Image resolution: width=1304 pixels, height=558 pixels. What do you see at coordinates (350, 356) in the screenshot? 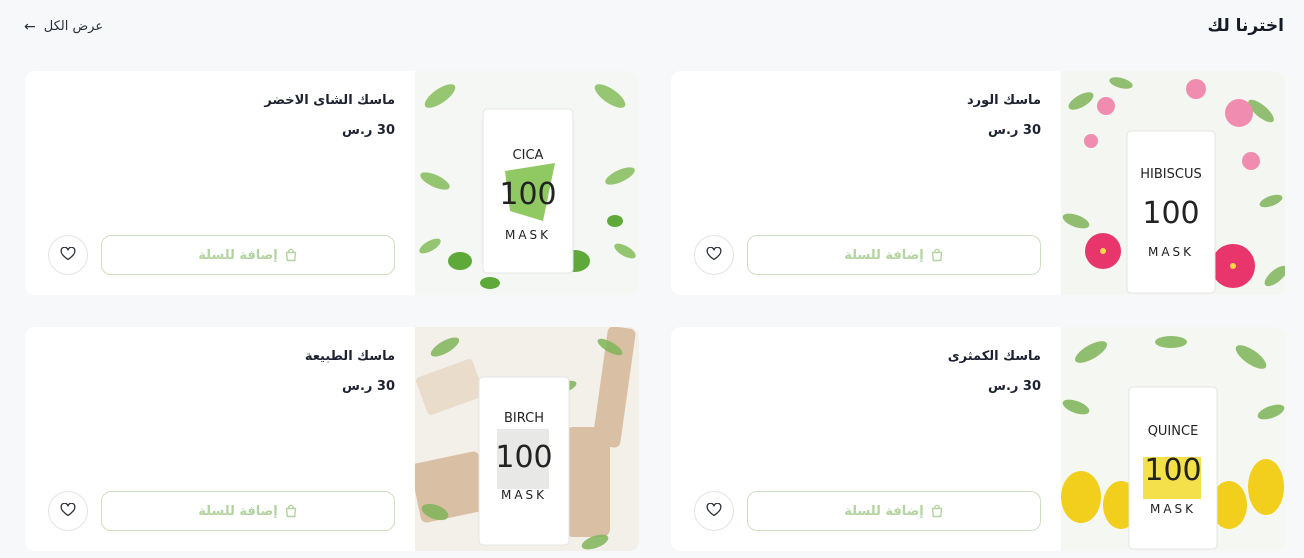
I see `product-name: ماسك الطبيعة` at bounding box center [350, 356].